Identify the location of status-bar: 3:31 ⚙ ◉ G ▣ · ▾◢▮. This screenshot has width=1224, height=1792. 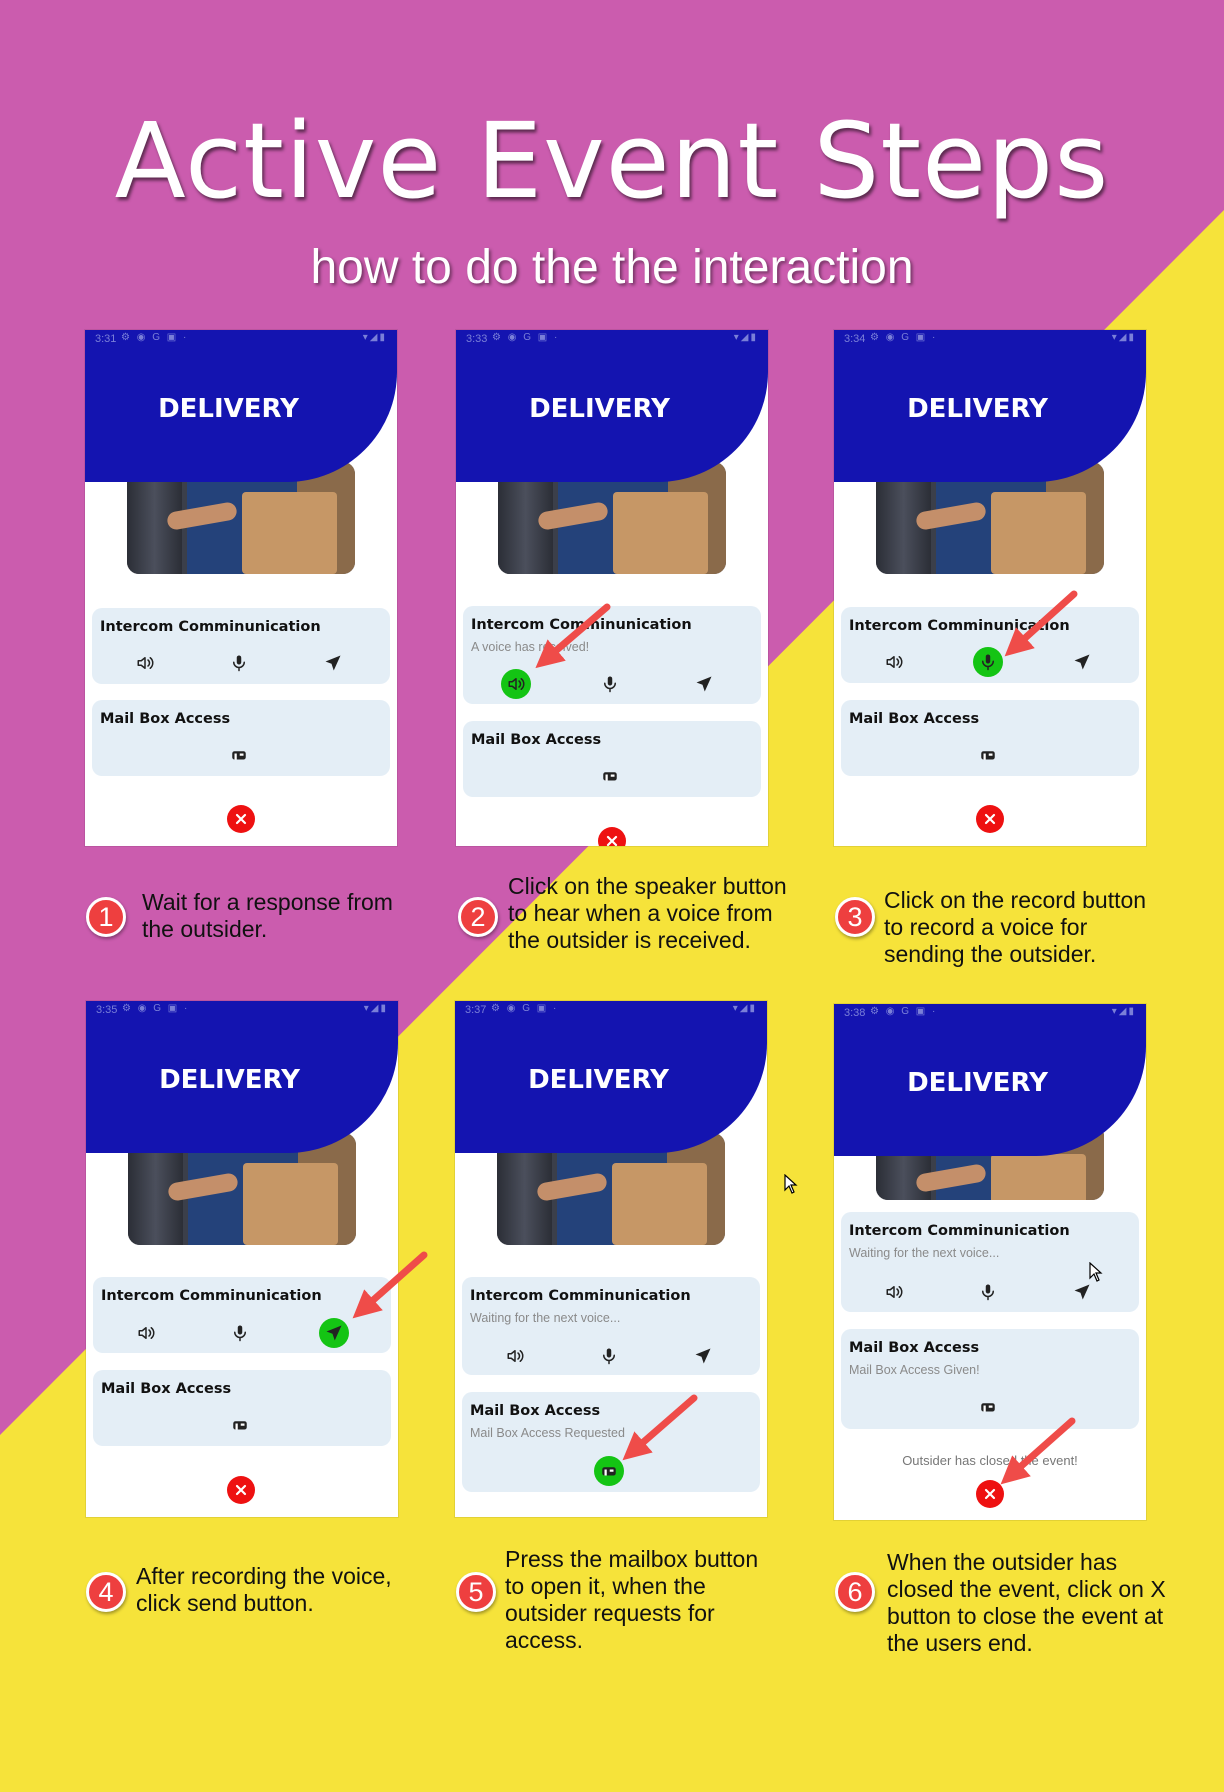
(241, 339).